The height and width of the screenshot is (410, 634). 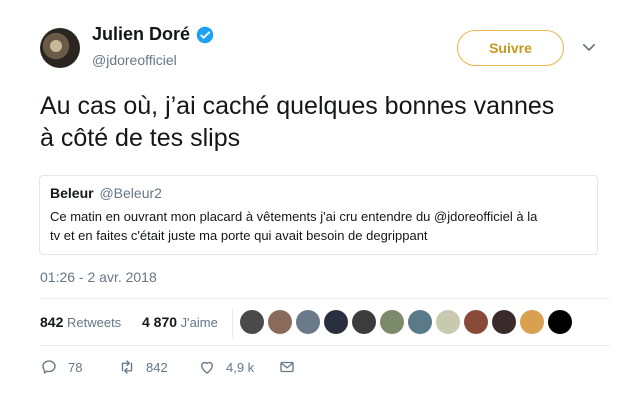 I want to click on direct-message-button, so click(x=292, y=367).